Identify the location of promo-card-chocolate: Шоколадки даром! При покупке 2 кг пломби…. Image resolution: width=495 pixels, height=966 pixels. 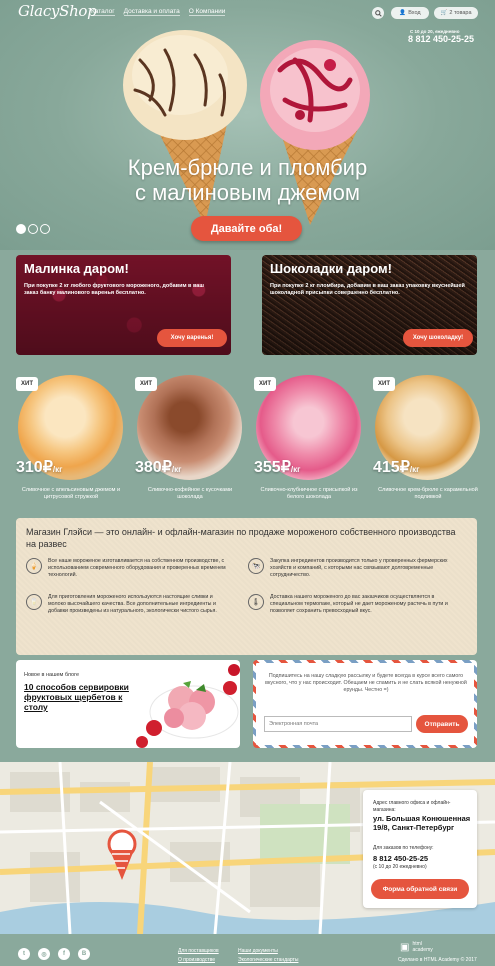
(369, 305).